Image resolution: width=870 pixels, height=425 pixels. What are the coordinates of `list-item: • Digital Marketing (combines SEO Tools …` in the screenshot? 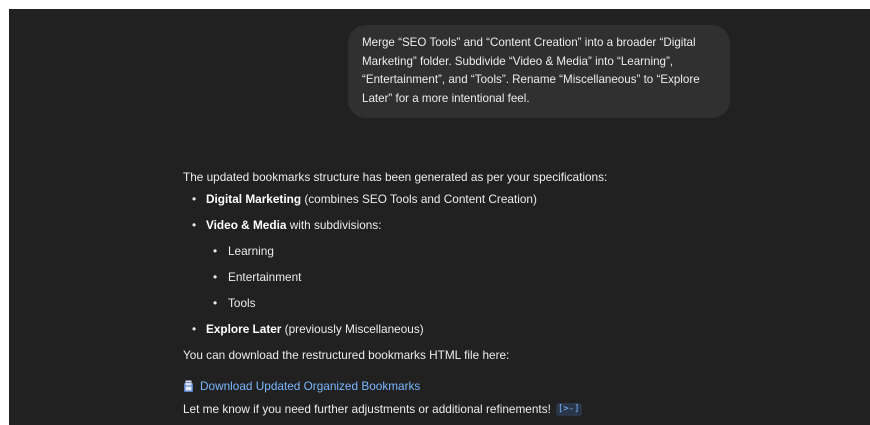 It's located at (443, 204).